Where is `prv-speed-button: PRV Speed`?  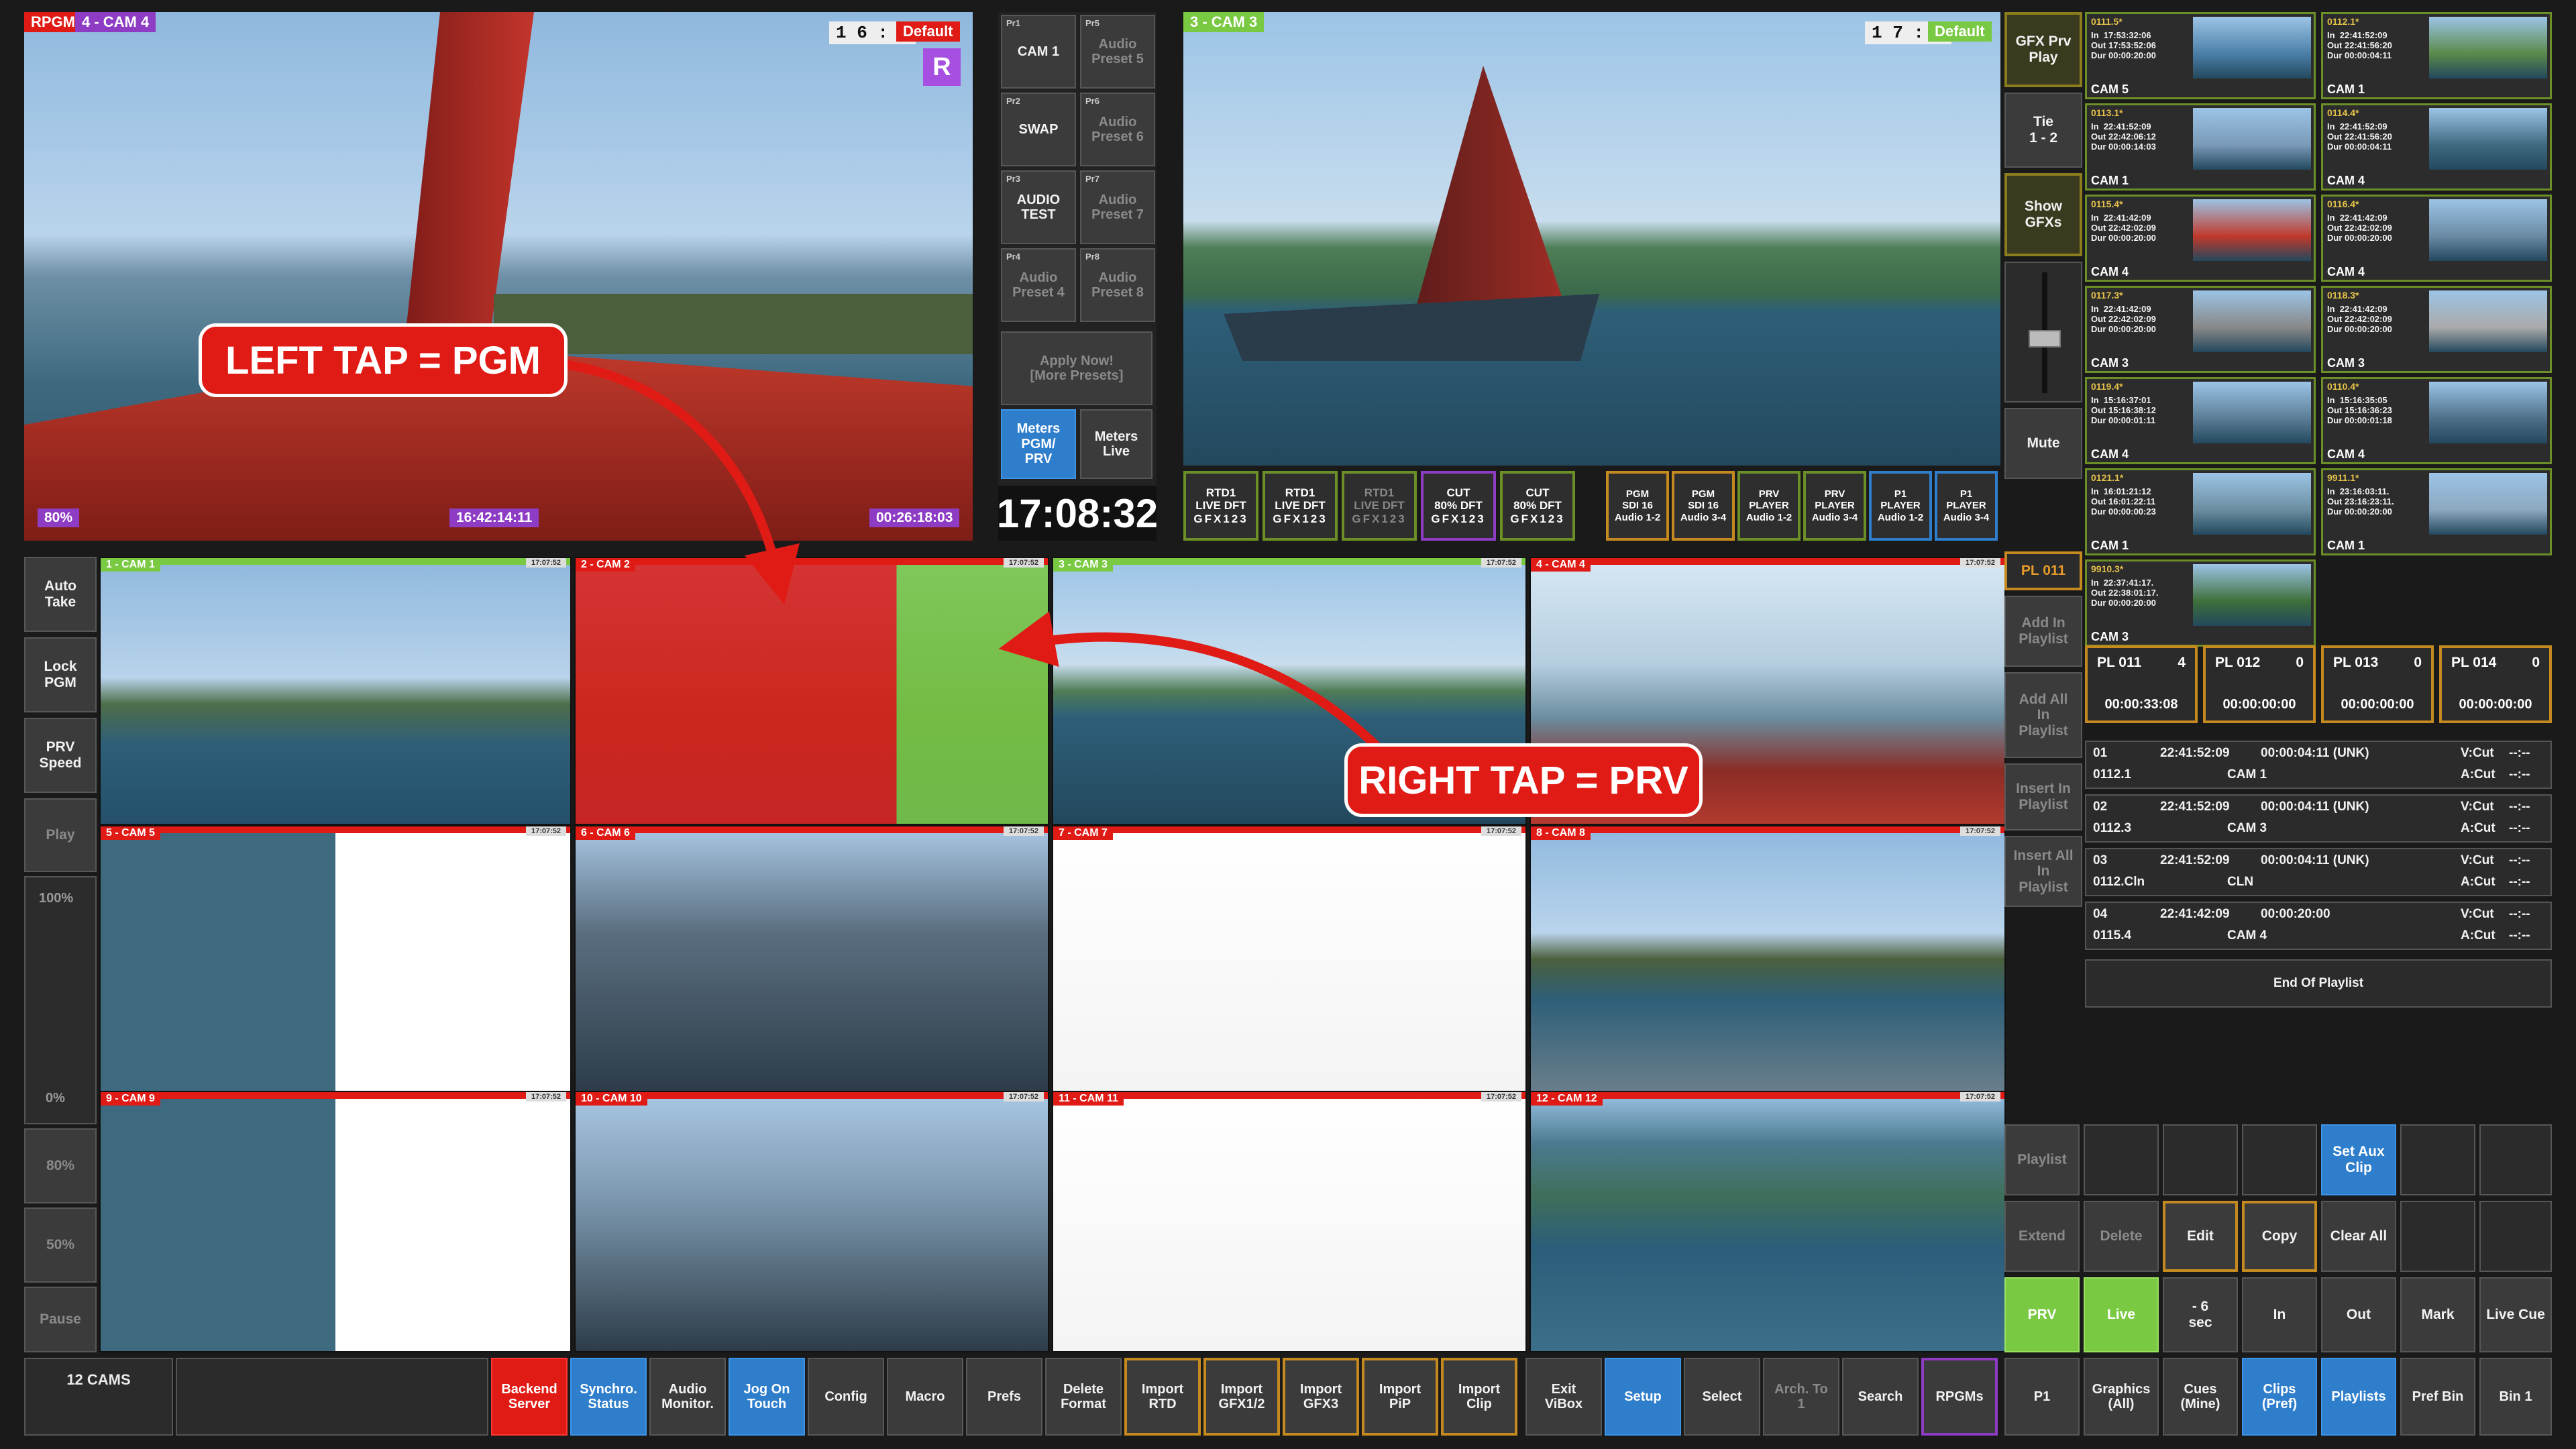
prv-speed-button: PRV Speed is located at coordinates (60, 755).